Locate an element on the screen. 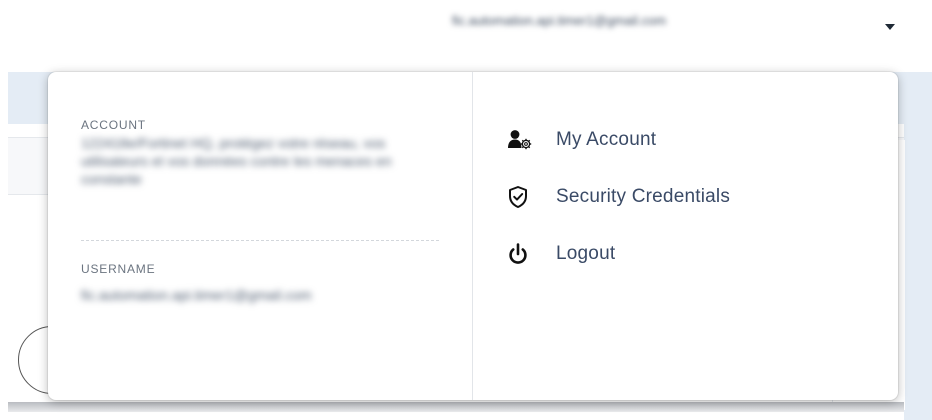 The width and height of the screenshot is (932, 420). menu-item-label: Logout is located at coordinates (585, 254).